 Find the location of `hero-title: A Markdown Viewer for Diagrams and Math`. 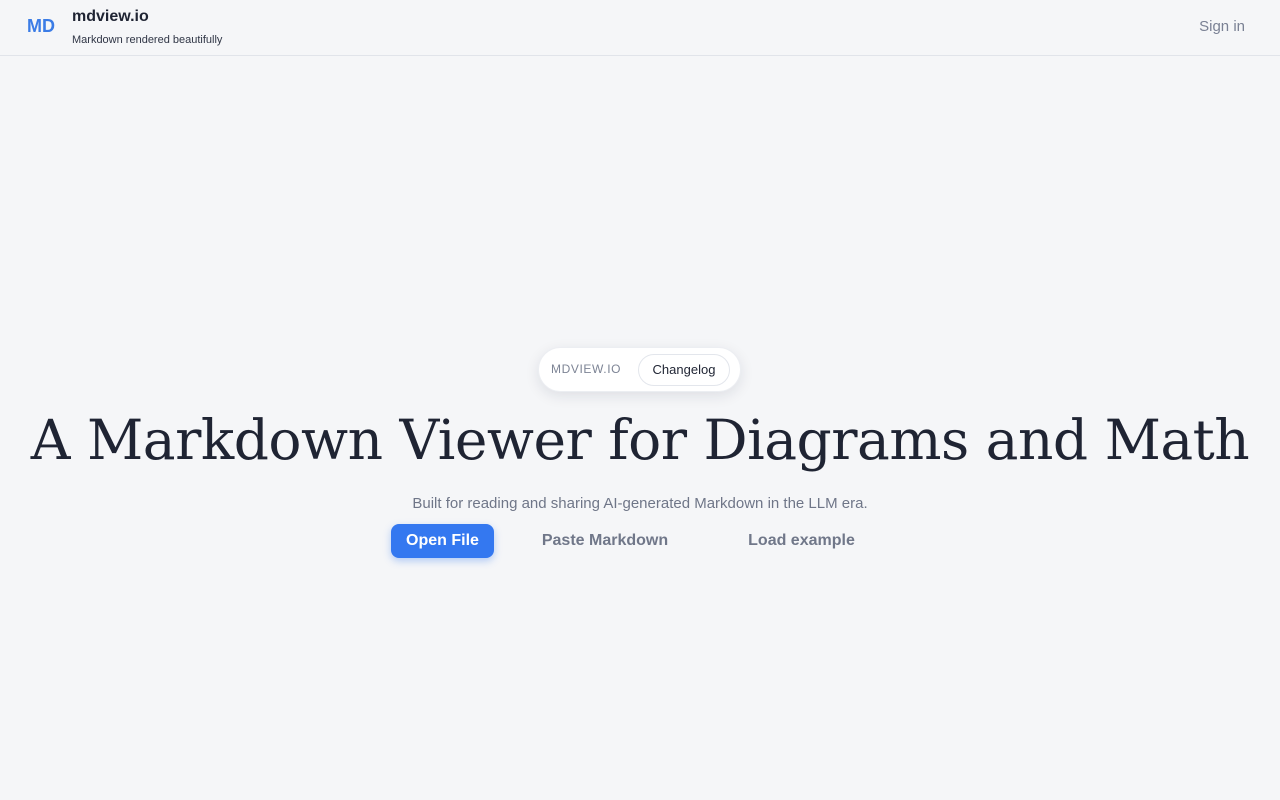

hero-title: A Markdown Viewer for Diagrams and Math is located at coordinates (640, 440).